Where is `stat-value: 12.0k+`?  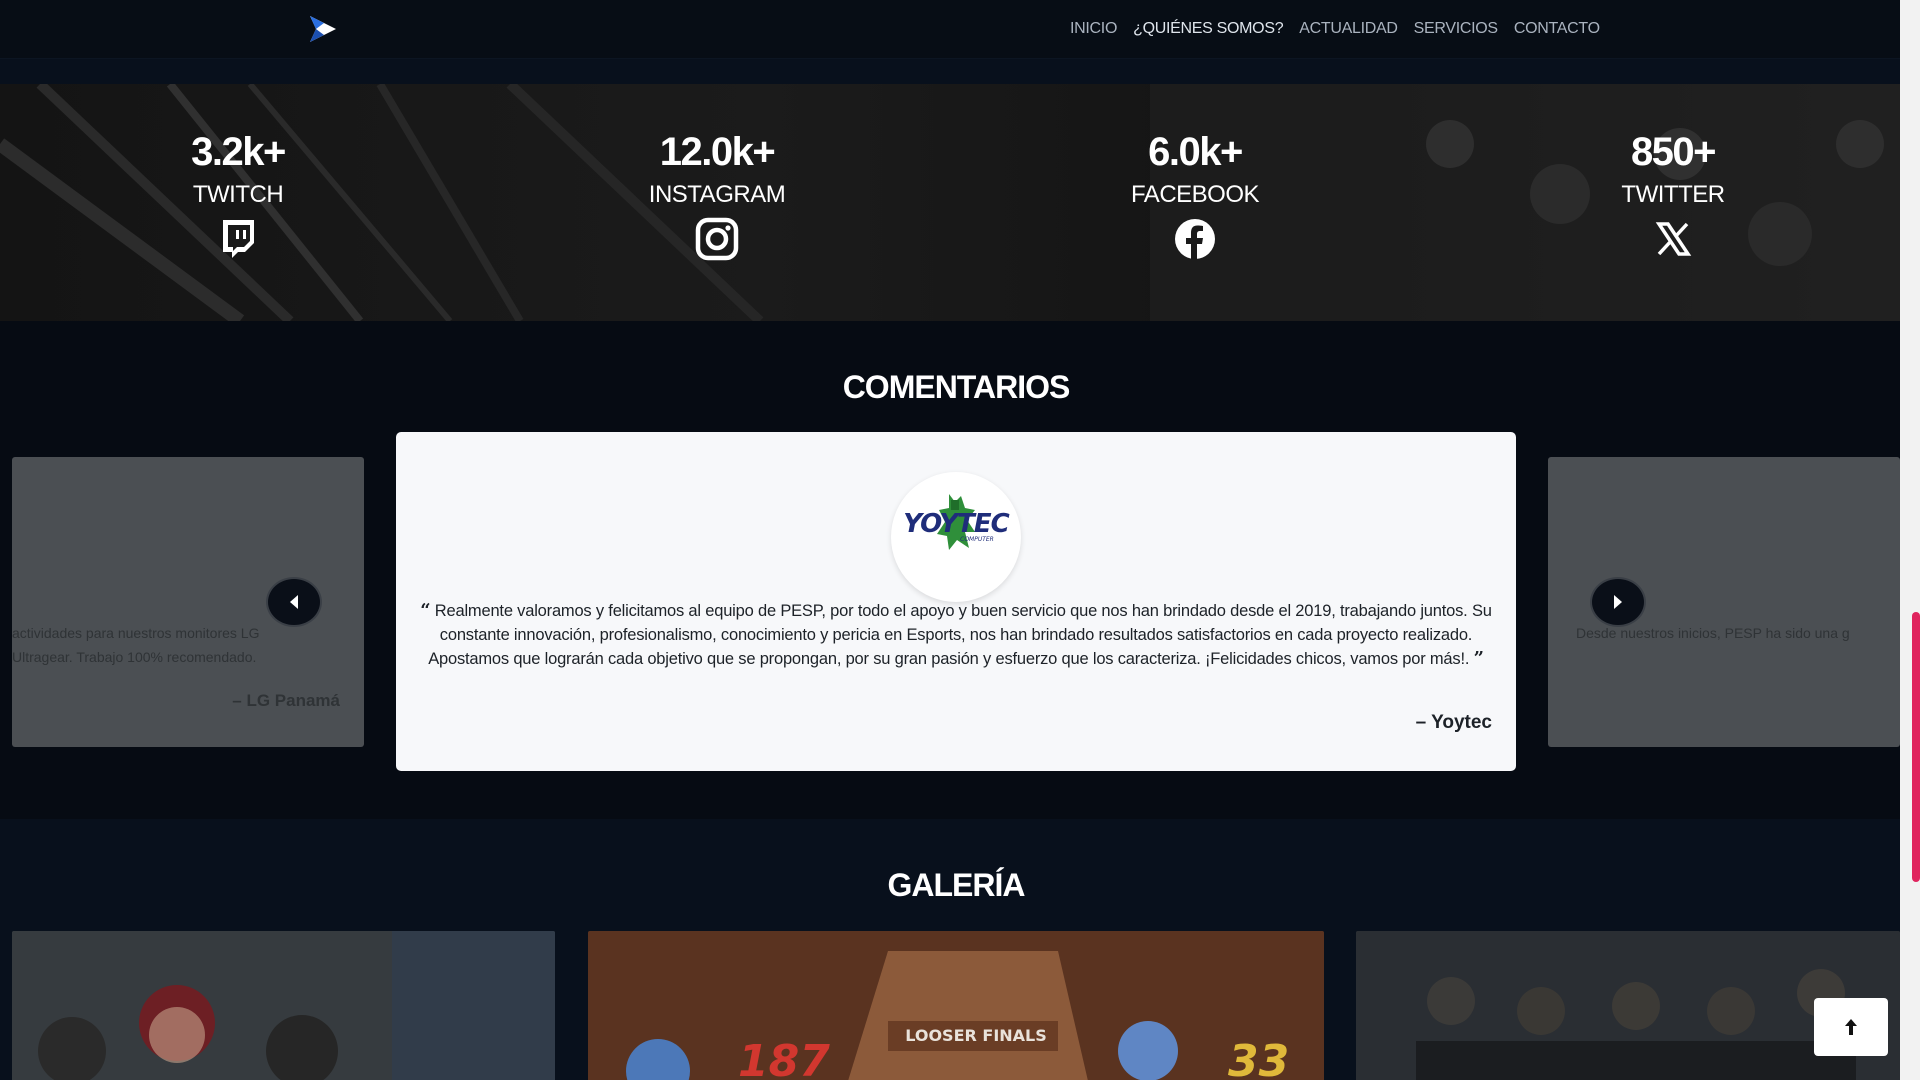 stat-value: 12.0k+ is located at coordinates (717, 152).